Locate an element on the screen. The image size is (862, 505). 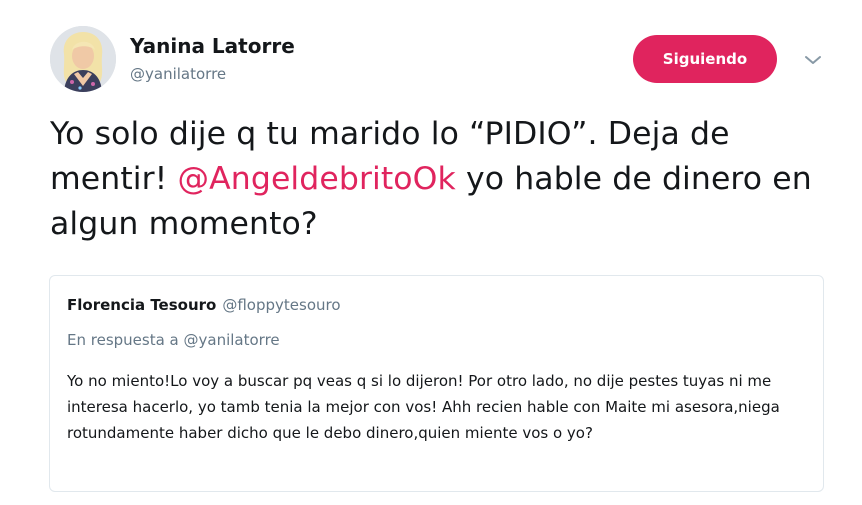
quoted-tweet-header: Florencia Tesouro @floppytesouro is located at coordinates (204, 305).